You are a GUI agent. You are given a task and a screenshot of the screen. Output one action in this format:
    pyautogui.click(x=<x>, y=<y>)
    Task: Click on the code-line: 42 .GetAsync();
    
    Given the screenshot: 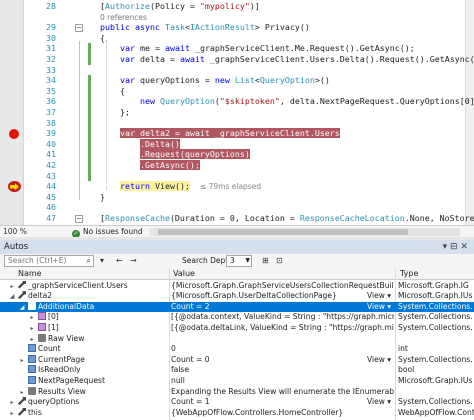 What is the action you would take?
    pyautogui.click(x=237, y=165)
    